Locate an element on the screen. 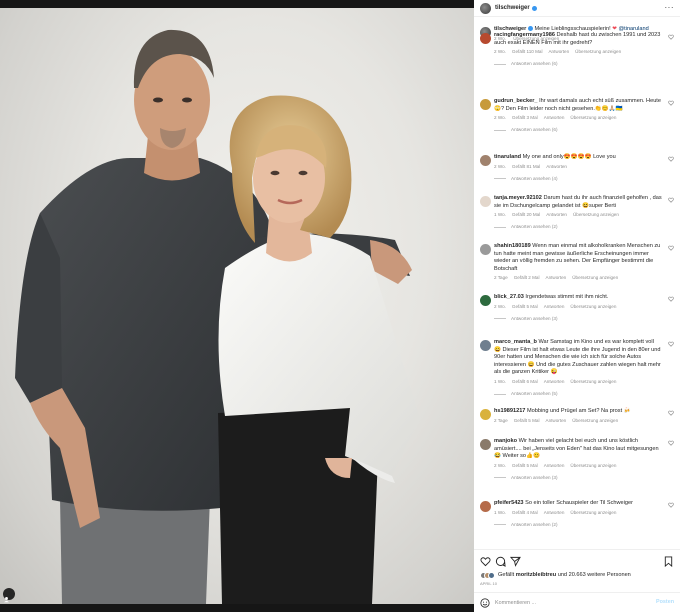 The height and width of the screenshot is (612, 680). comment-username: gudrun_becker_ is located at coordinates (516, 101).